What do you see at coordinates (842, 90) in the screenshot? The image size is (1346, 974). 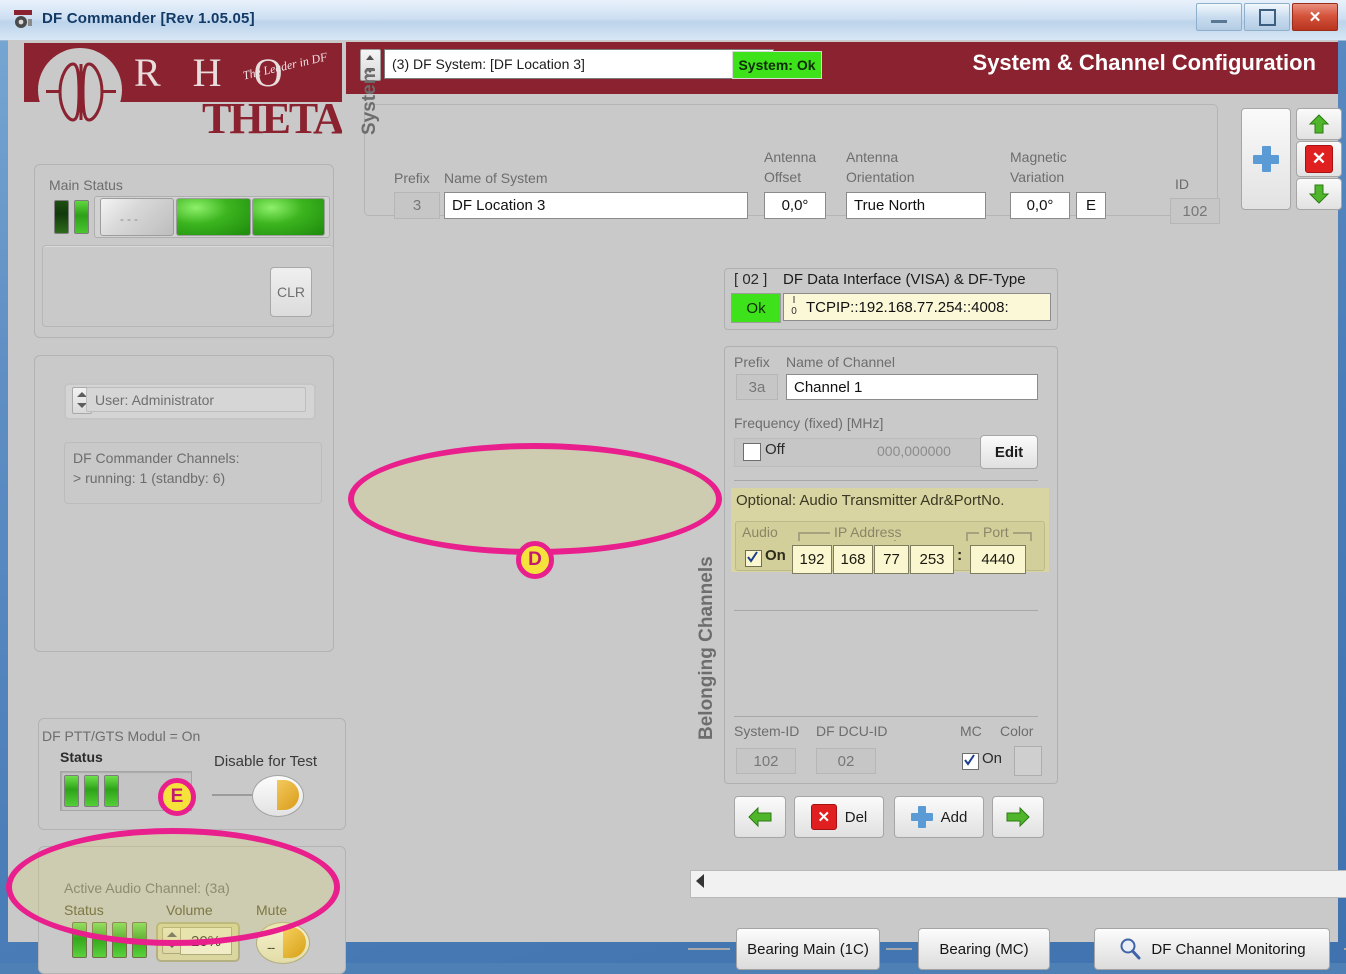 I see `header-underline` at bounding box center [842, 90].